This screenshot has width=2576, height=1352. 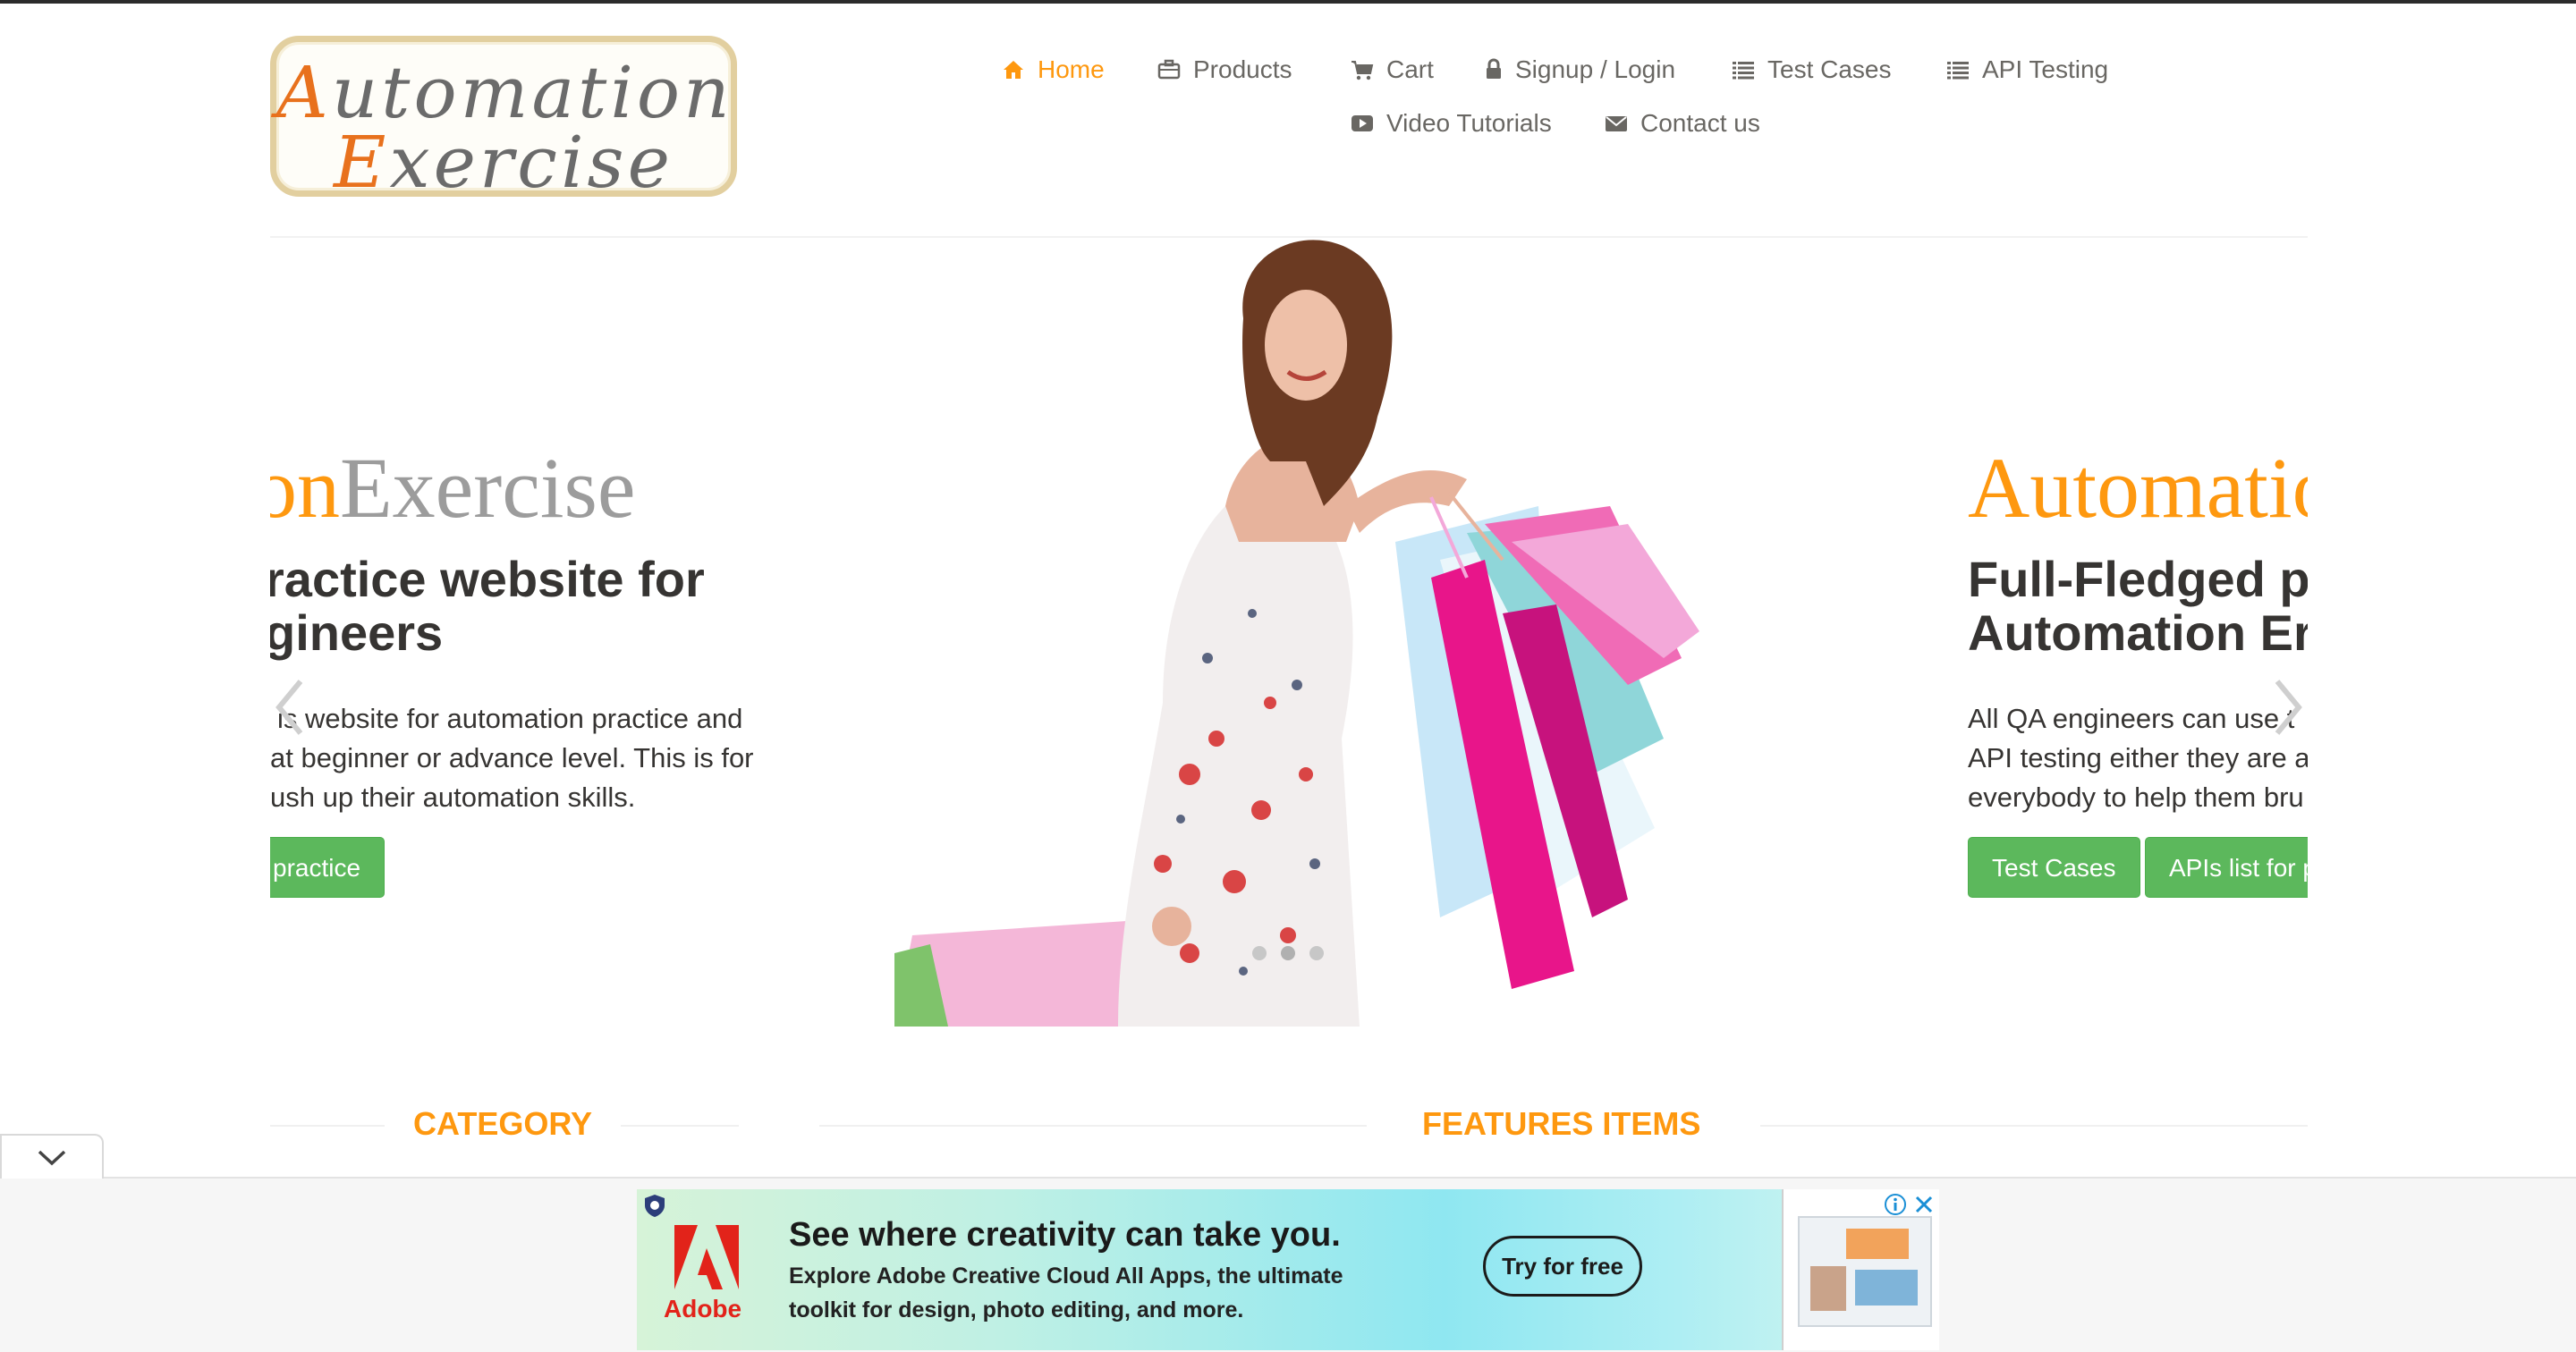 I want to click on slide-text-right-2: API testing either they are a, so click(x=2138, y=757).